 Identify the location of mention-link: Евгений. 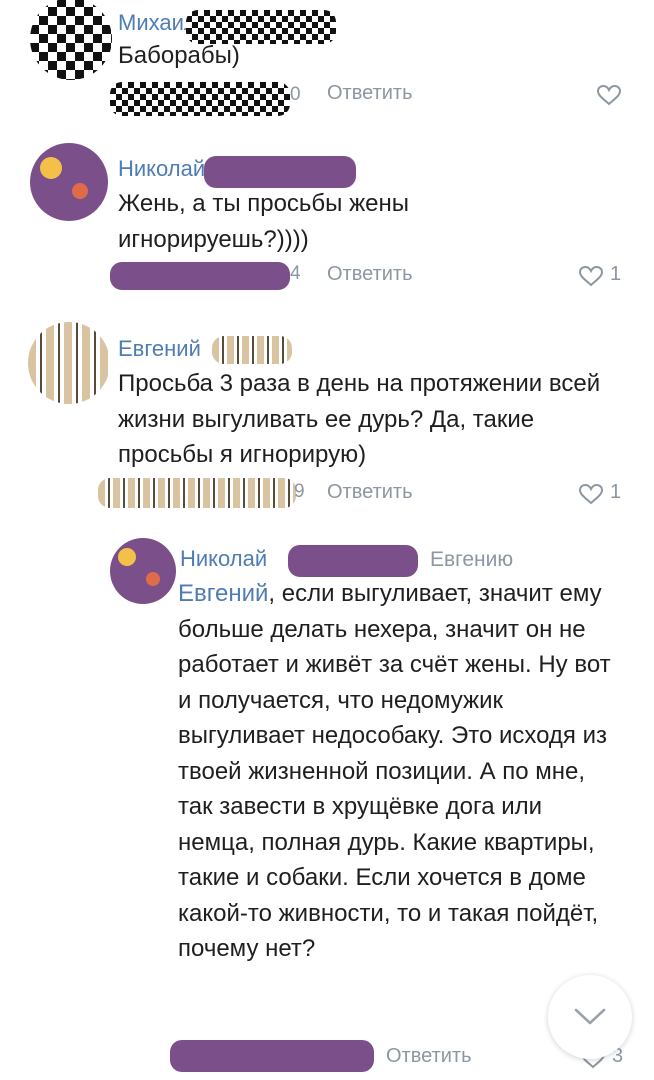
(223, 593).